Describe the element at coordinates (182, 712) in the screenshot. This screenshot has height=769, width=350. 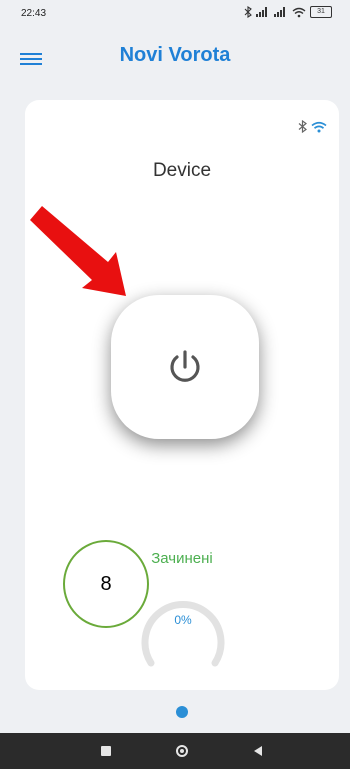
I see `page-indicator-dot` at that location.